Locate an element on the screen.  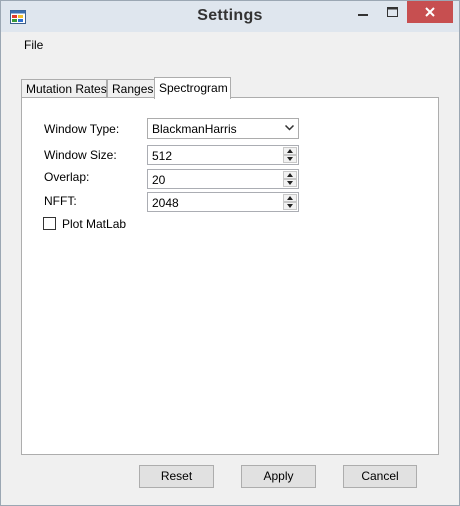
minimize-icon is located at coordinates (363, 15).